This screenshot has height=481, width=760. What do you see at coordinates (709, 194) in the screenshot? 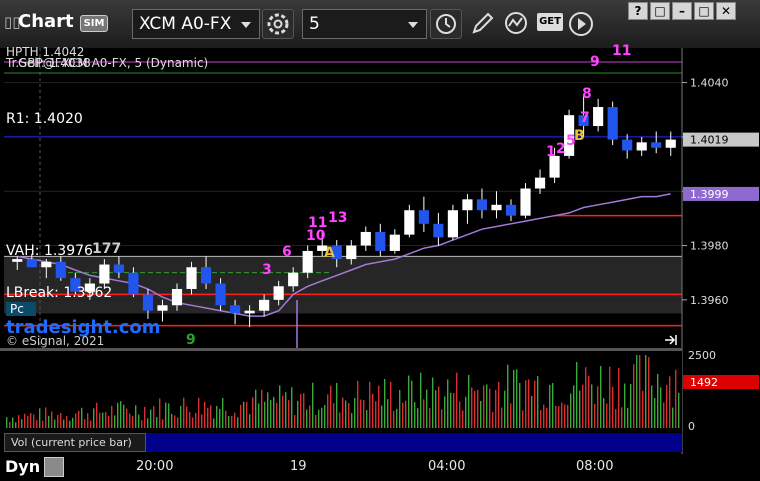
I see `vwap-price-value: 1.3999` at bounding box center [709, 194].